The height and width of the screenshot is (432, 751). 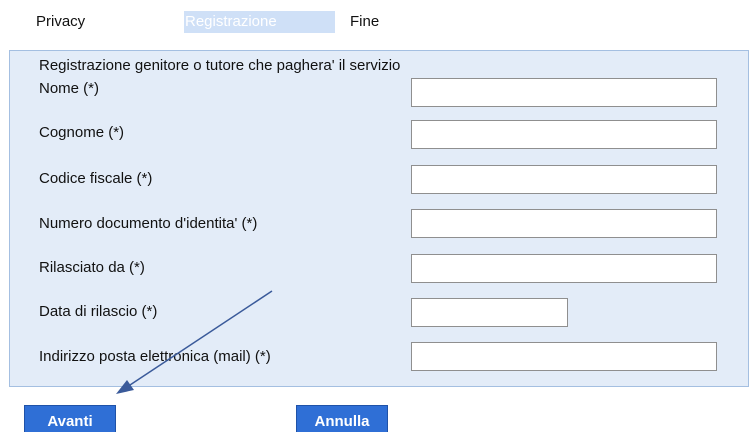 What do you see at coordinates (98, 311) in the screenshot?
I see `data-rilascio-label: Data di rilascio (*)` at bounding box center [98, 311].